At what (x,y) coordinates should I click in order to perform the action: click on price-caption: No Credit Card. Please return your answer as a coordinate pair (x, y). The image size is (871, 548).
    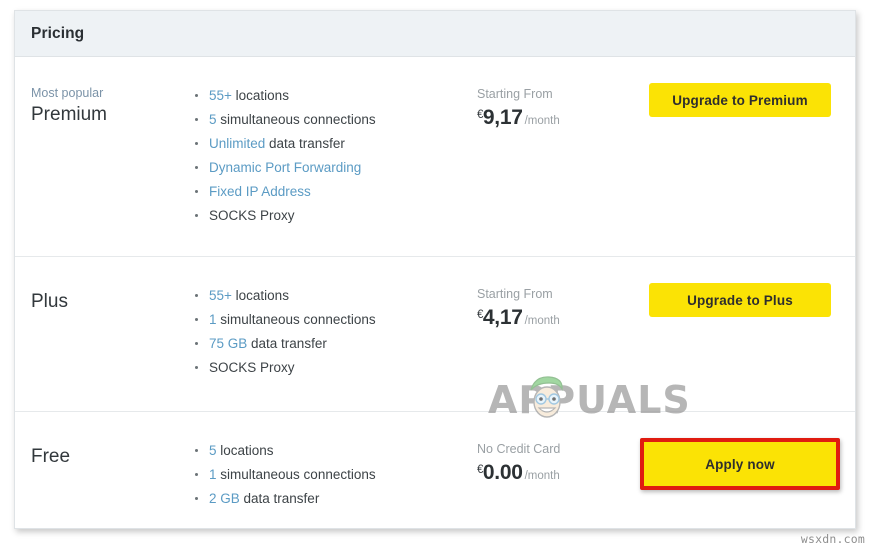
    Looking at the image, I should click on (519, 449).